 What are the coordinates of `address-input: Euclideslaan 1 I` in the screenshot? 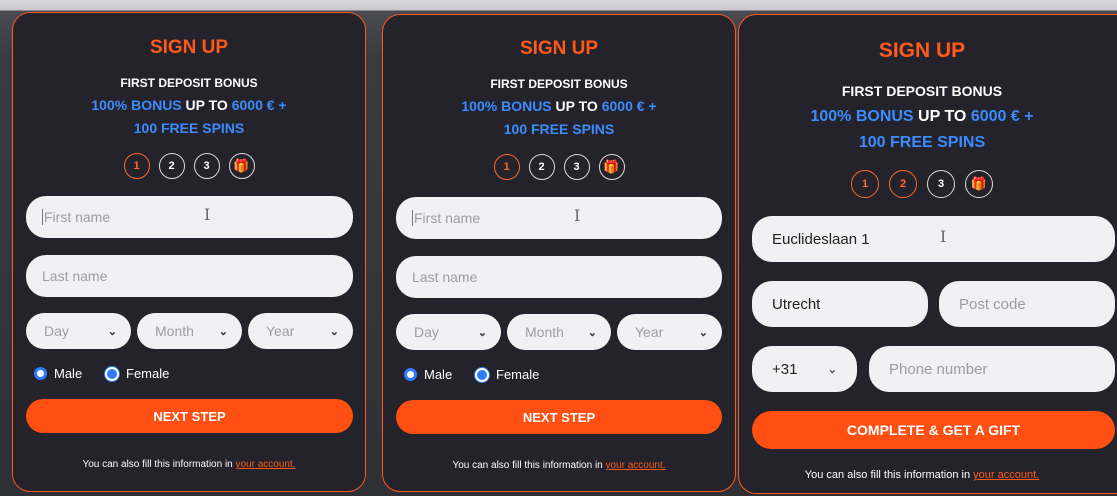 It's located at (933, 239).